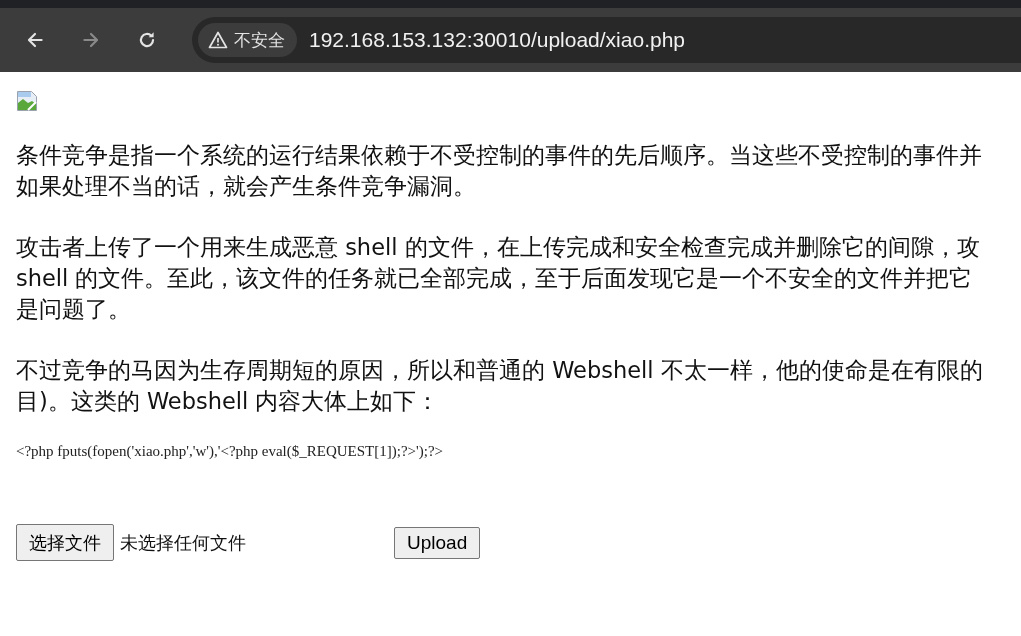 This screenshot has height=636, width=1021. What do you see at coordinates (246, 186) in the screenshot?
I see `text-line: 如果处理不当的话，就会产生条件竞争漏洞。` at bounding box center [246, 186].